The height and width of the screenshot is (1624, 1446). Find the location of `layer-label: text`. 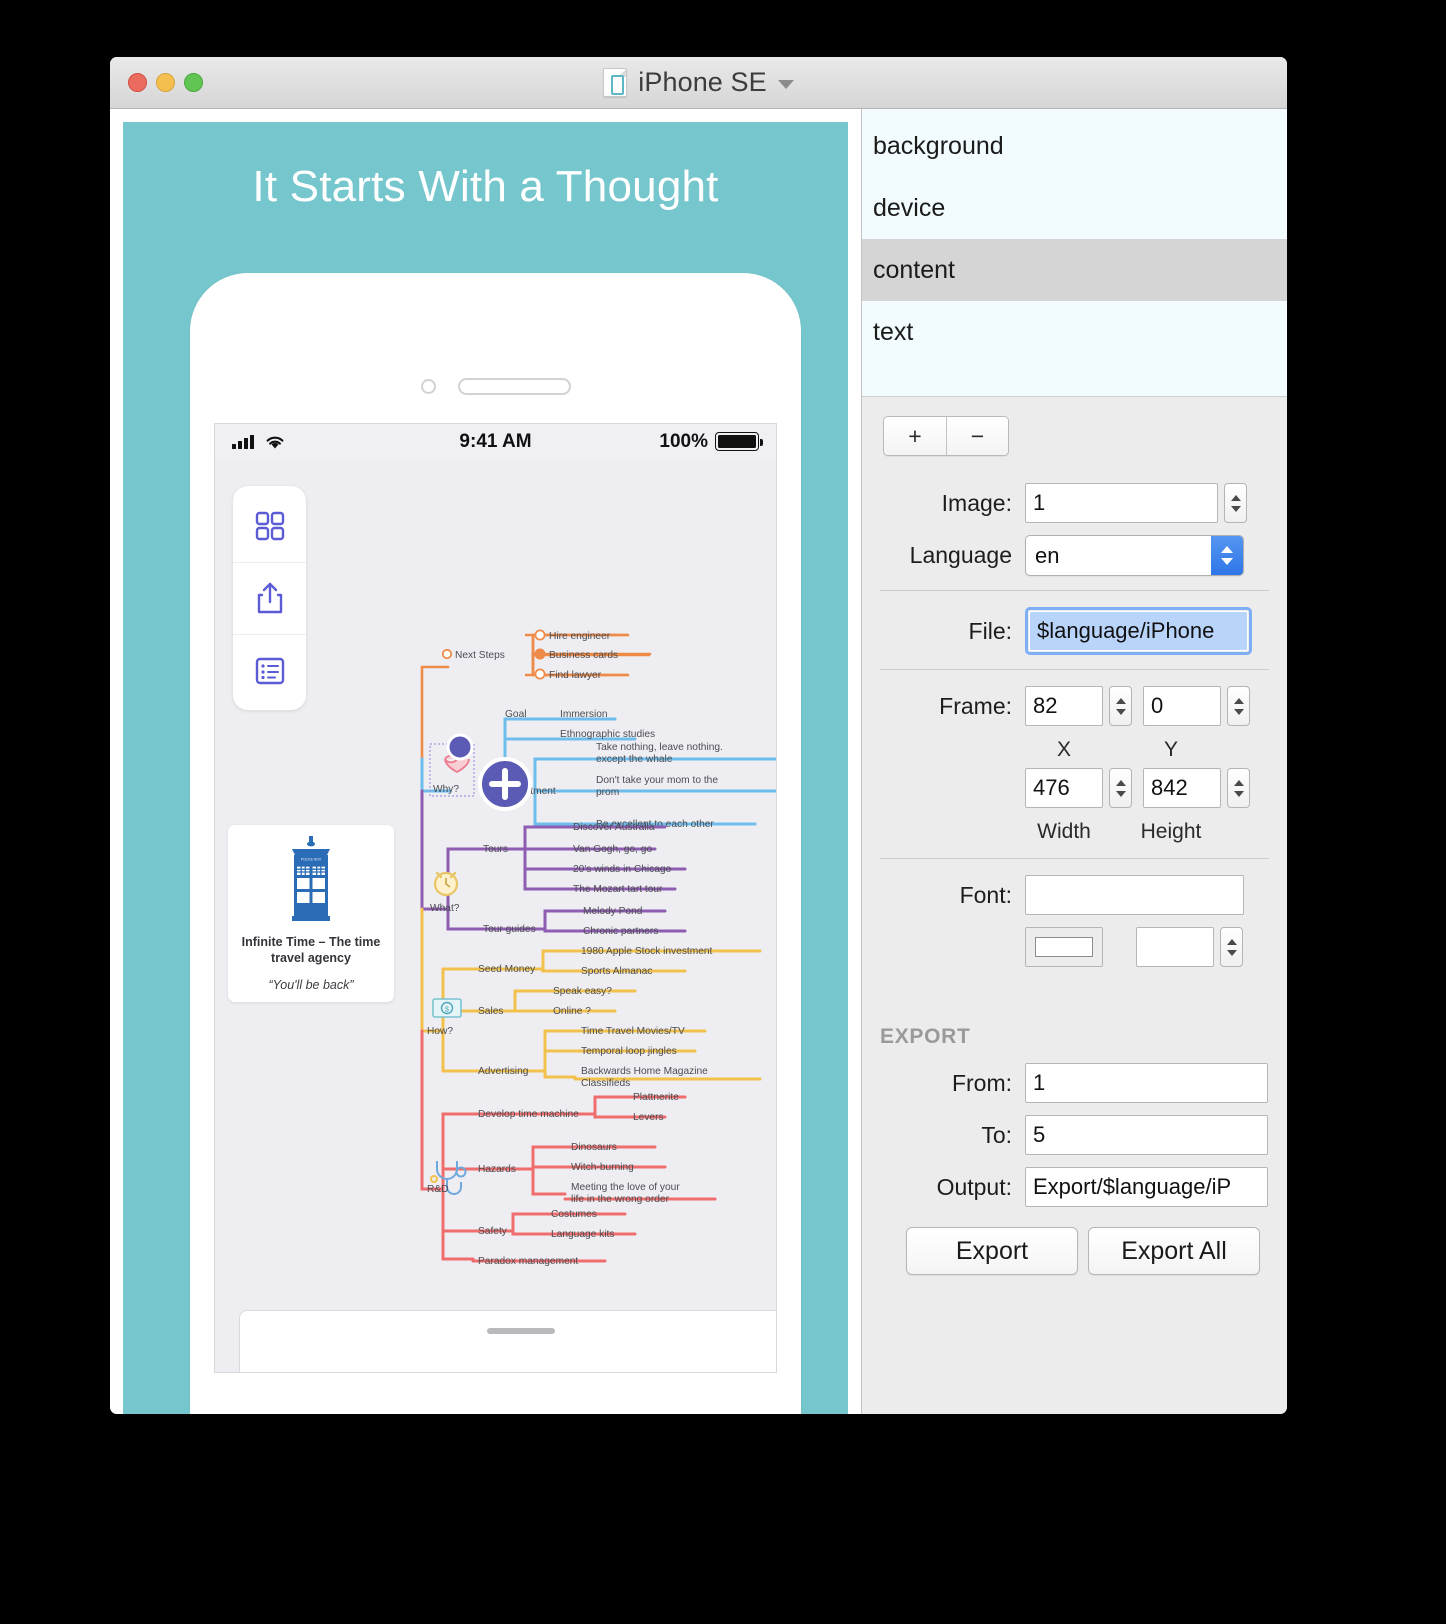

layer-label: text is located at coordinates (893, 331).